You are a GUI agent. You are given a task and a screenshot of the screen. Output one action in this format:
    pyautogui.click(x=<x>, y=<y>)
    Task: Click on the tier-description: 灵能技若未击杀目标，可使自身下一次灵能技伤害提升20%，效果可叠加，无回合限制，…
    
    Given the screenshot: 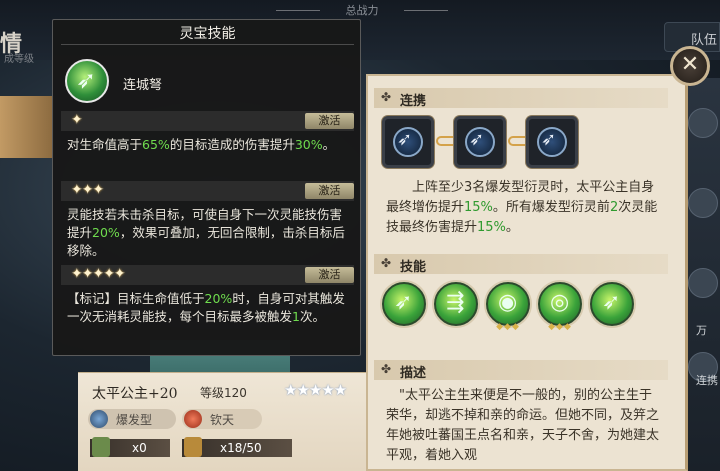 What is the action you would take?
    pyautogui.click(x=209, y=233)
    